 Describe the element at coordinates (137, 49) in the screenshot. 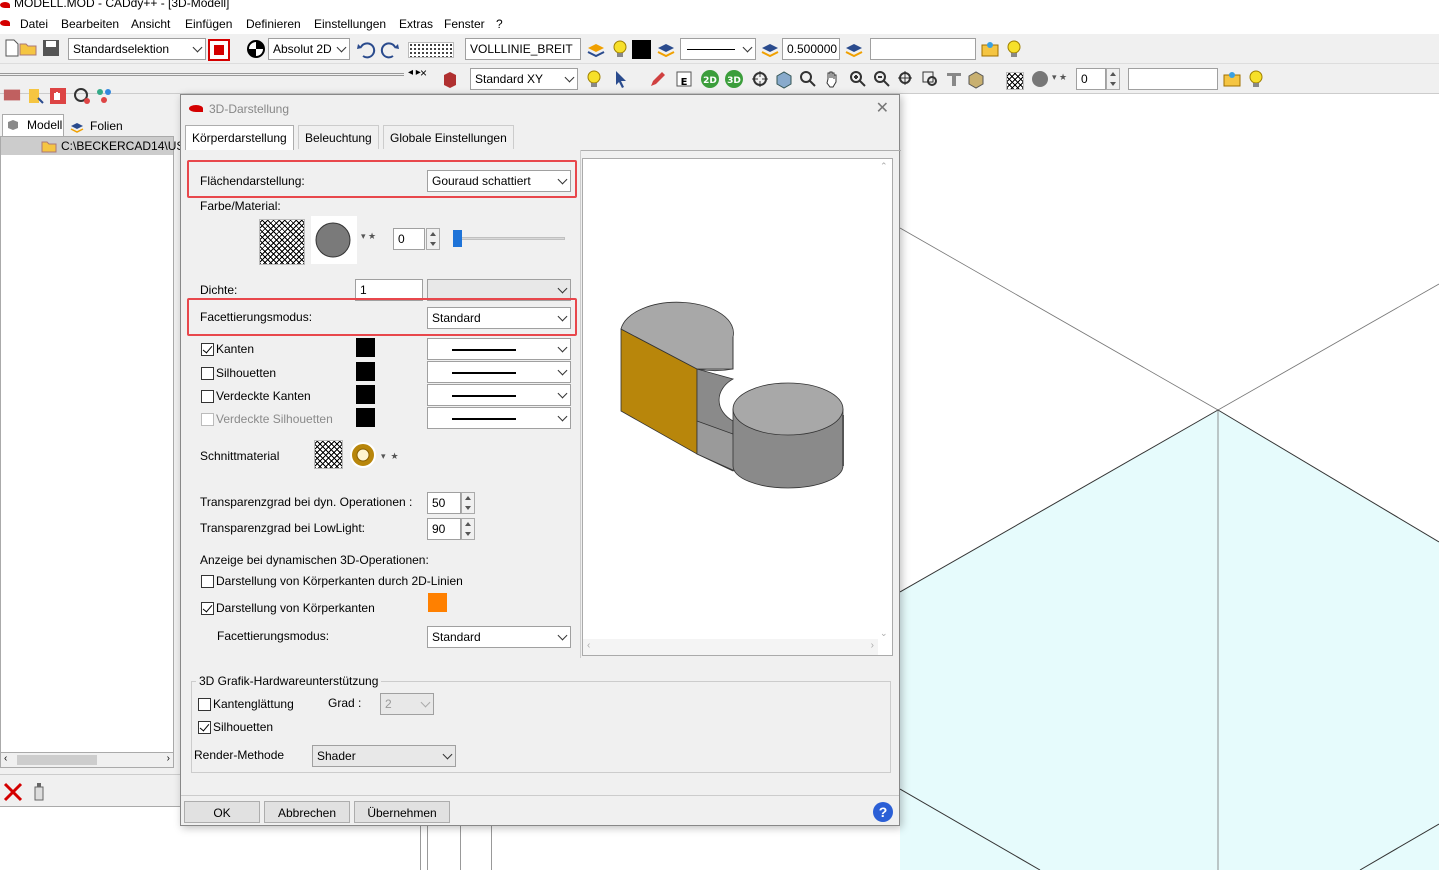

I see `selection-combo: Standardselektion` at that location.